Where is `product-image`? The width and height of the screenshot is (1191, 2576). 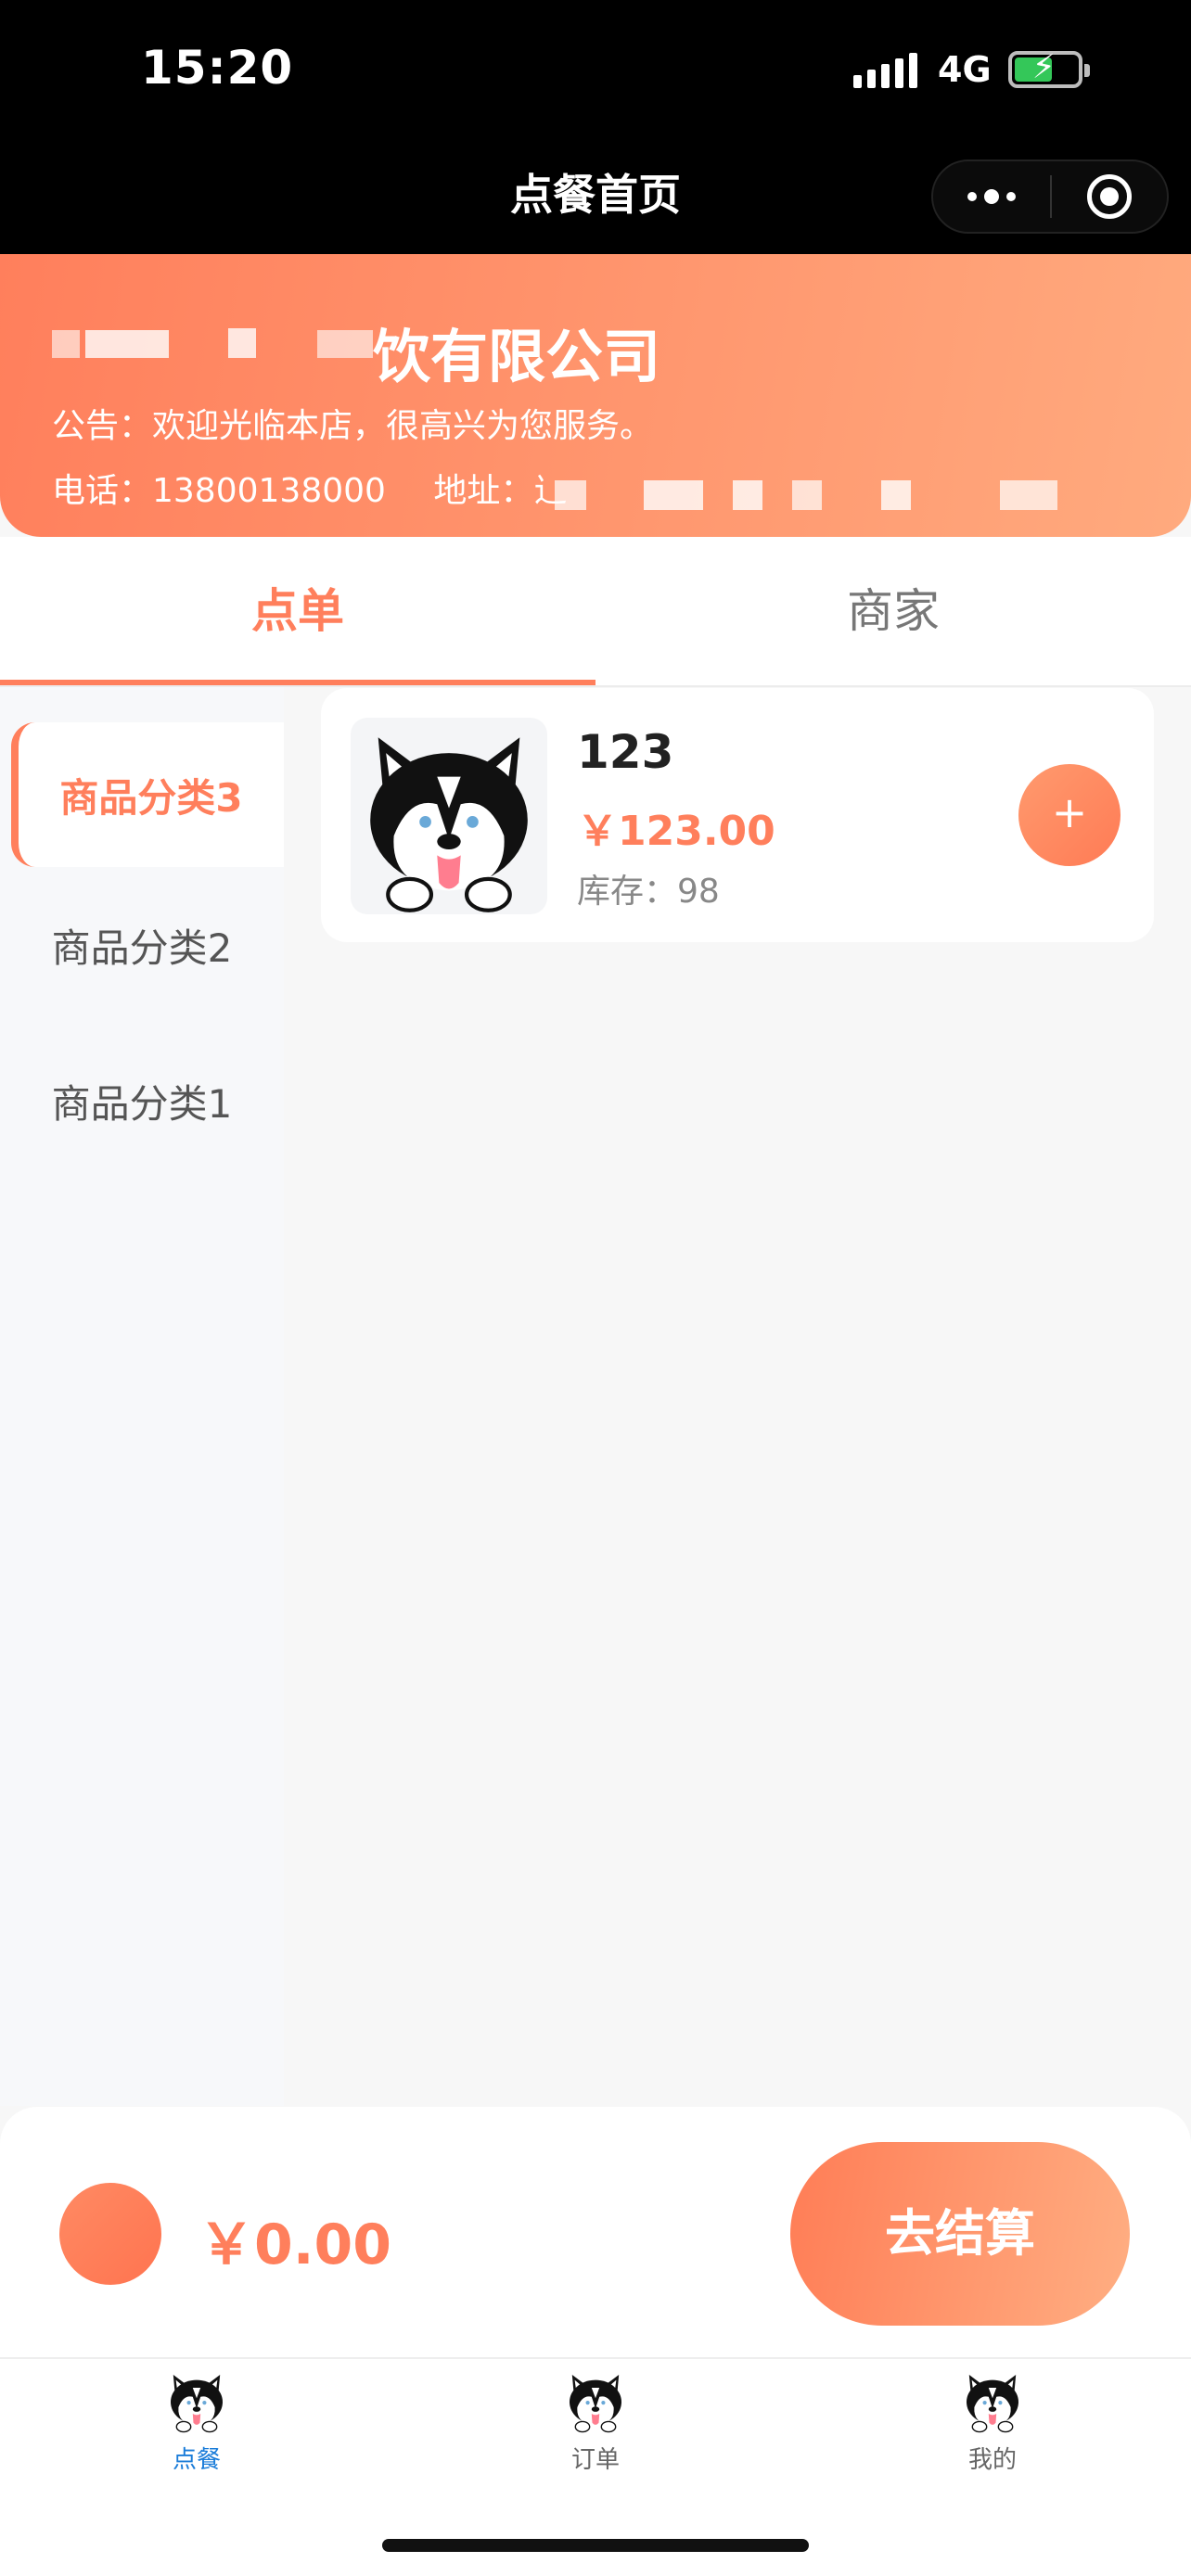
product-image is located at coordinates (449, 816).